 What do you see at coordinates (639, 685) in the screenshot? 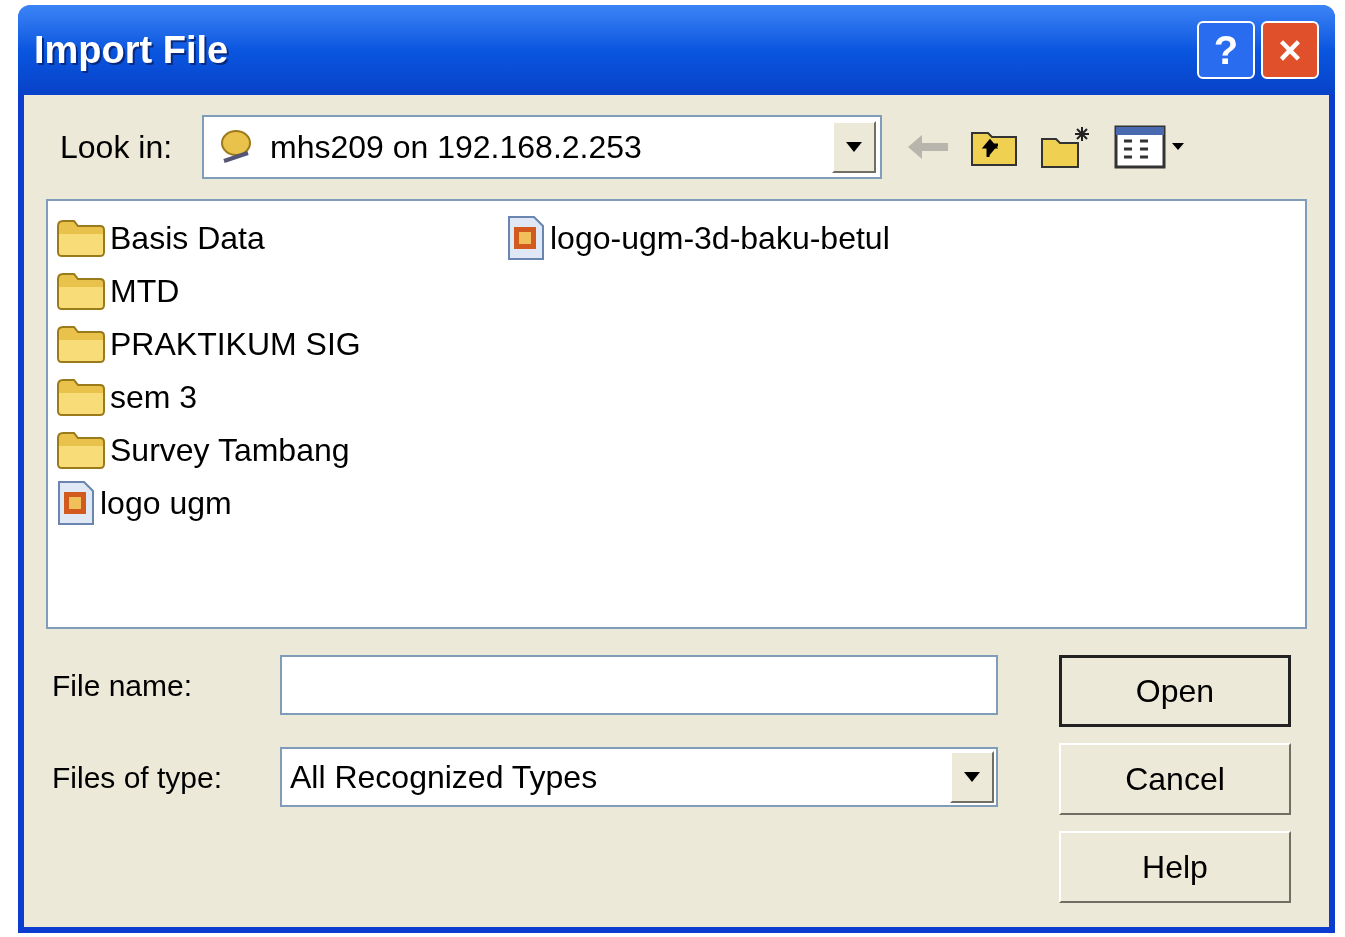
I see `file-name-field` at bounding box center [639, 685].